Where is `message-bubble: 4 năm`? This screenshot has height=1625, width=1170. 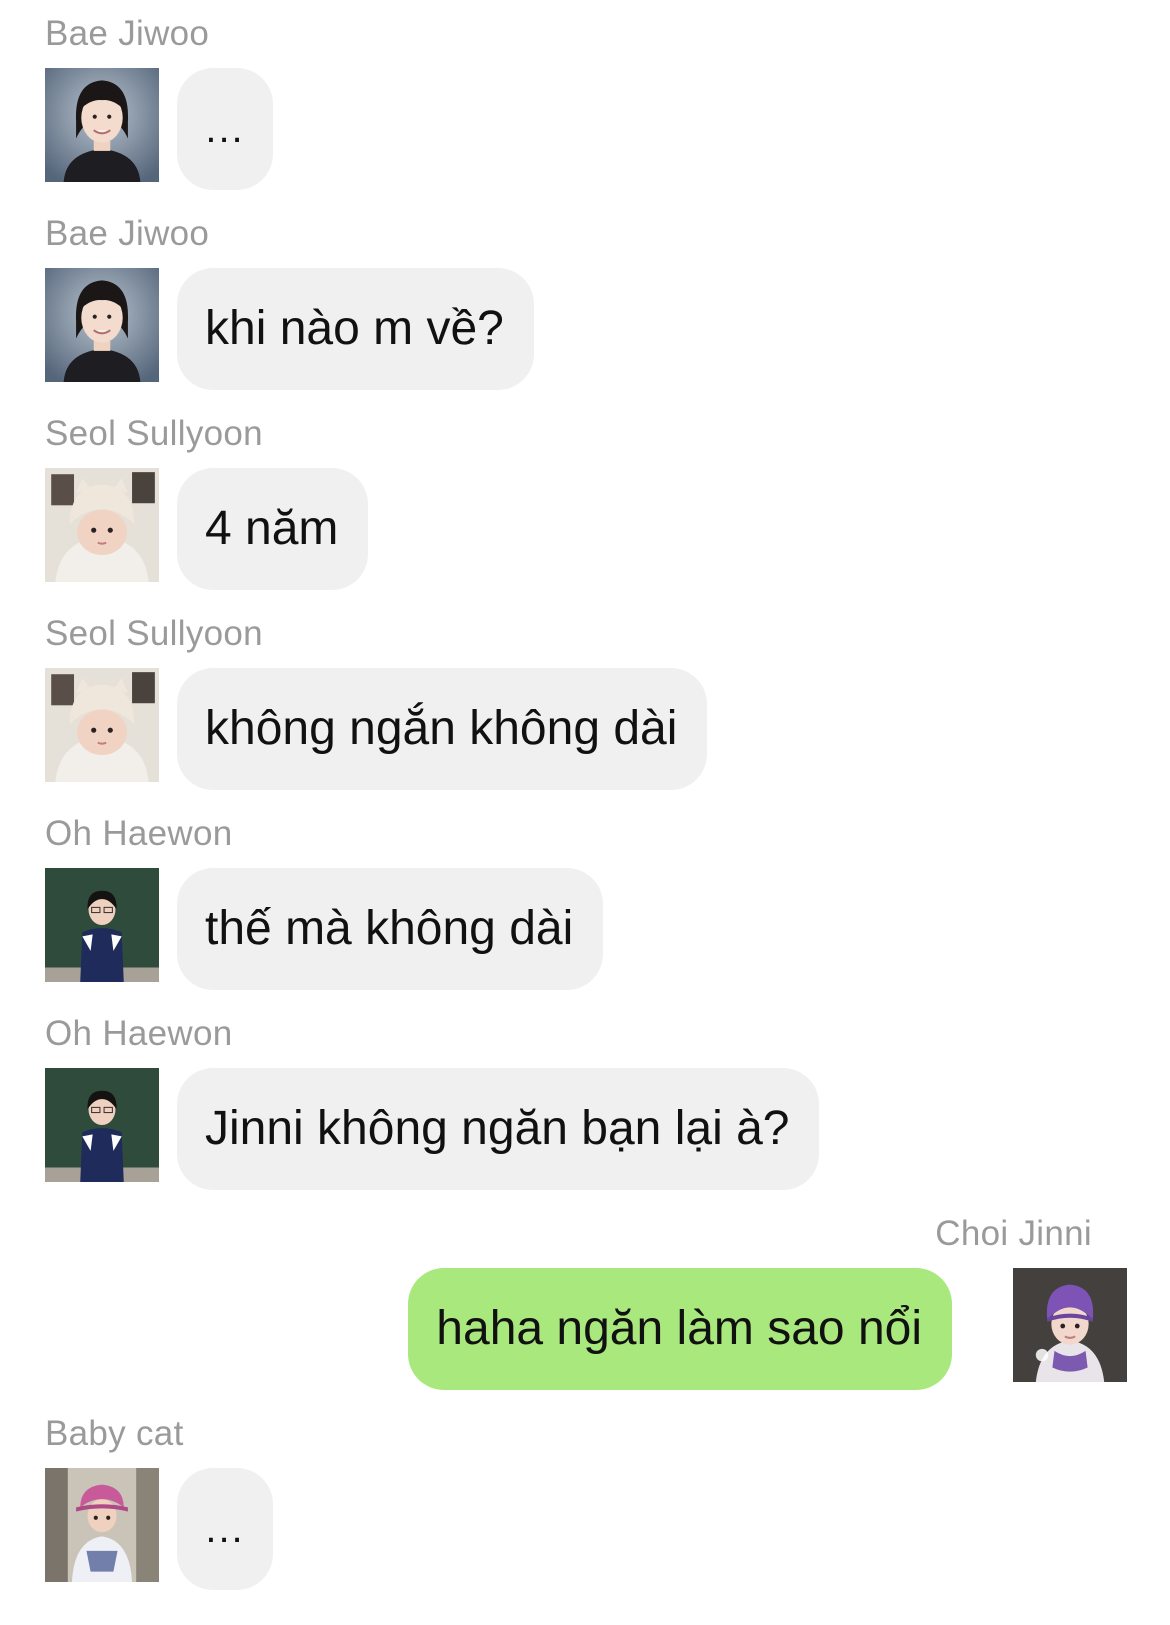 message-bubble: 4 năm is located at coordinates (273, 529).